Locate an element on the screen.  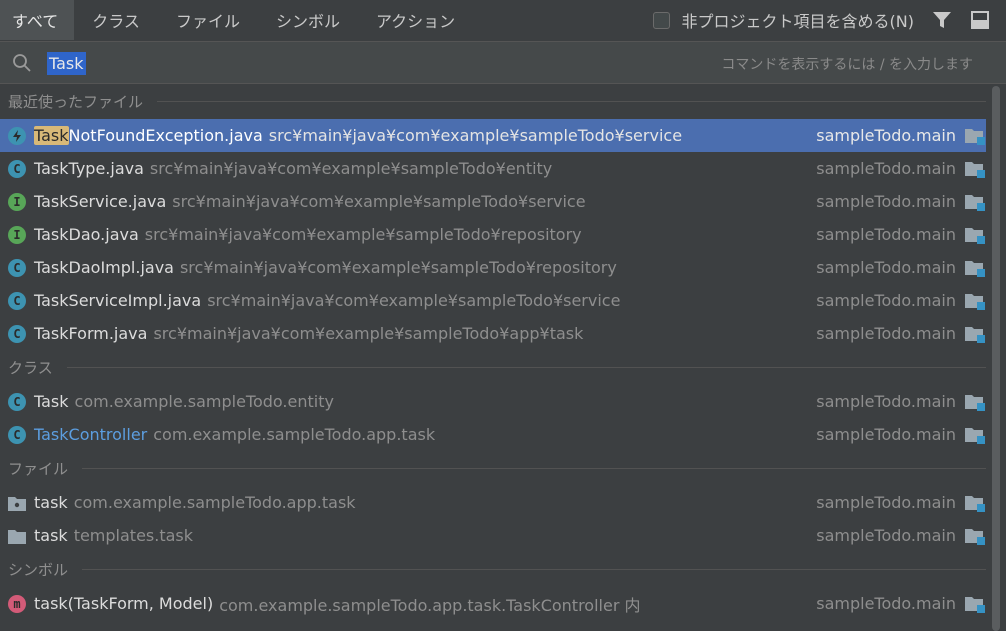
tab-all: すべて is located at coordinates (37, 20).